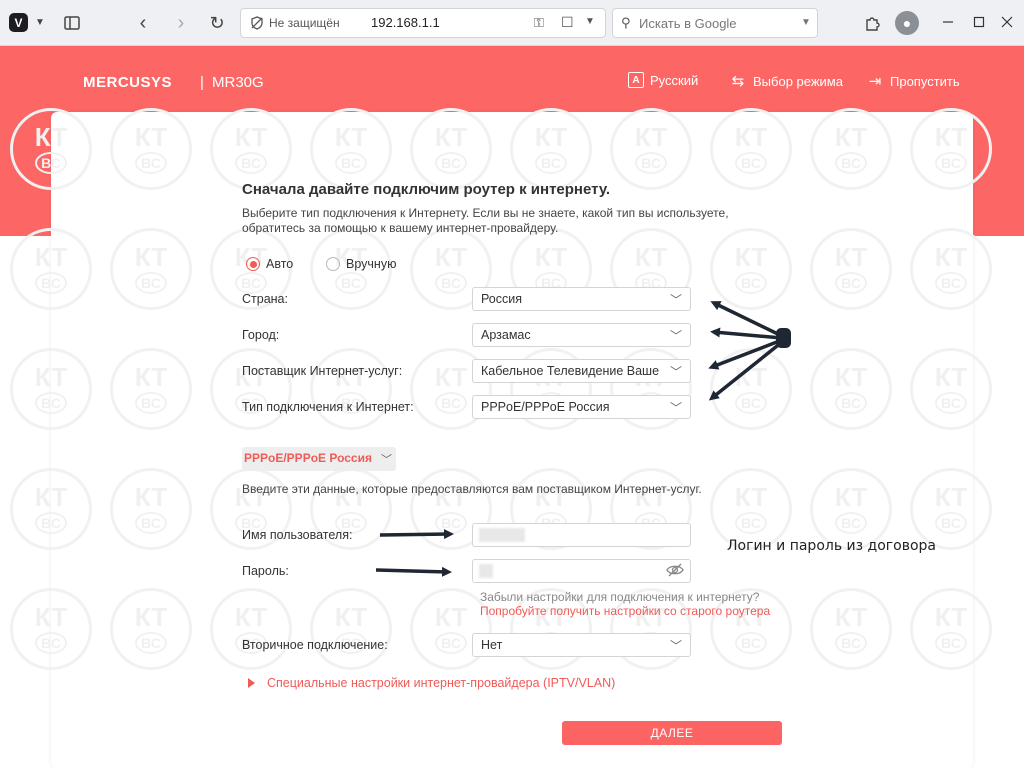  Describe the element at coordinates (492, 645) in the screenshot. I see `secondary-value: Нет` at that location.